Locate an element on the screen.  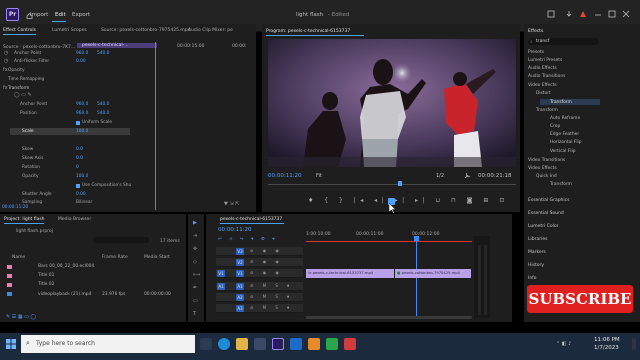
type-tool-icon: T is located at coordinates (194, 314).